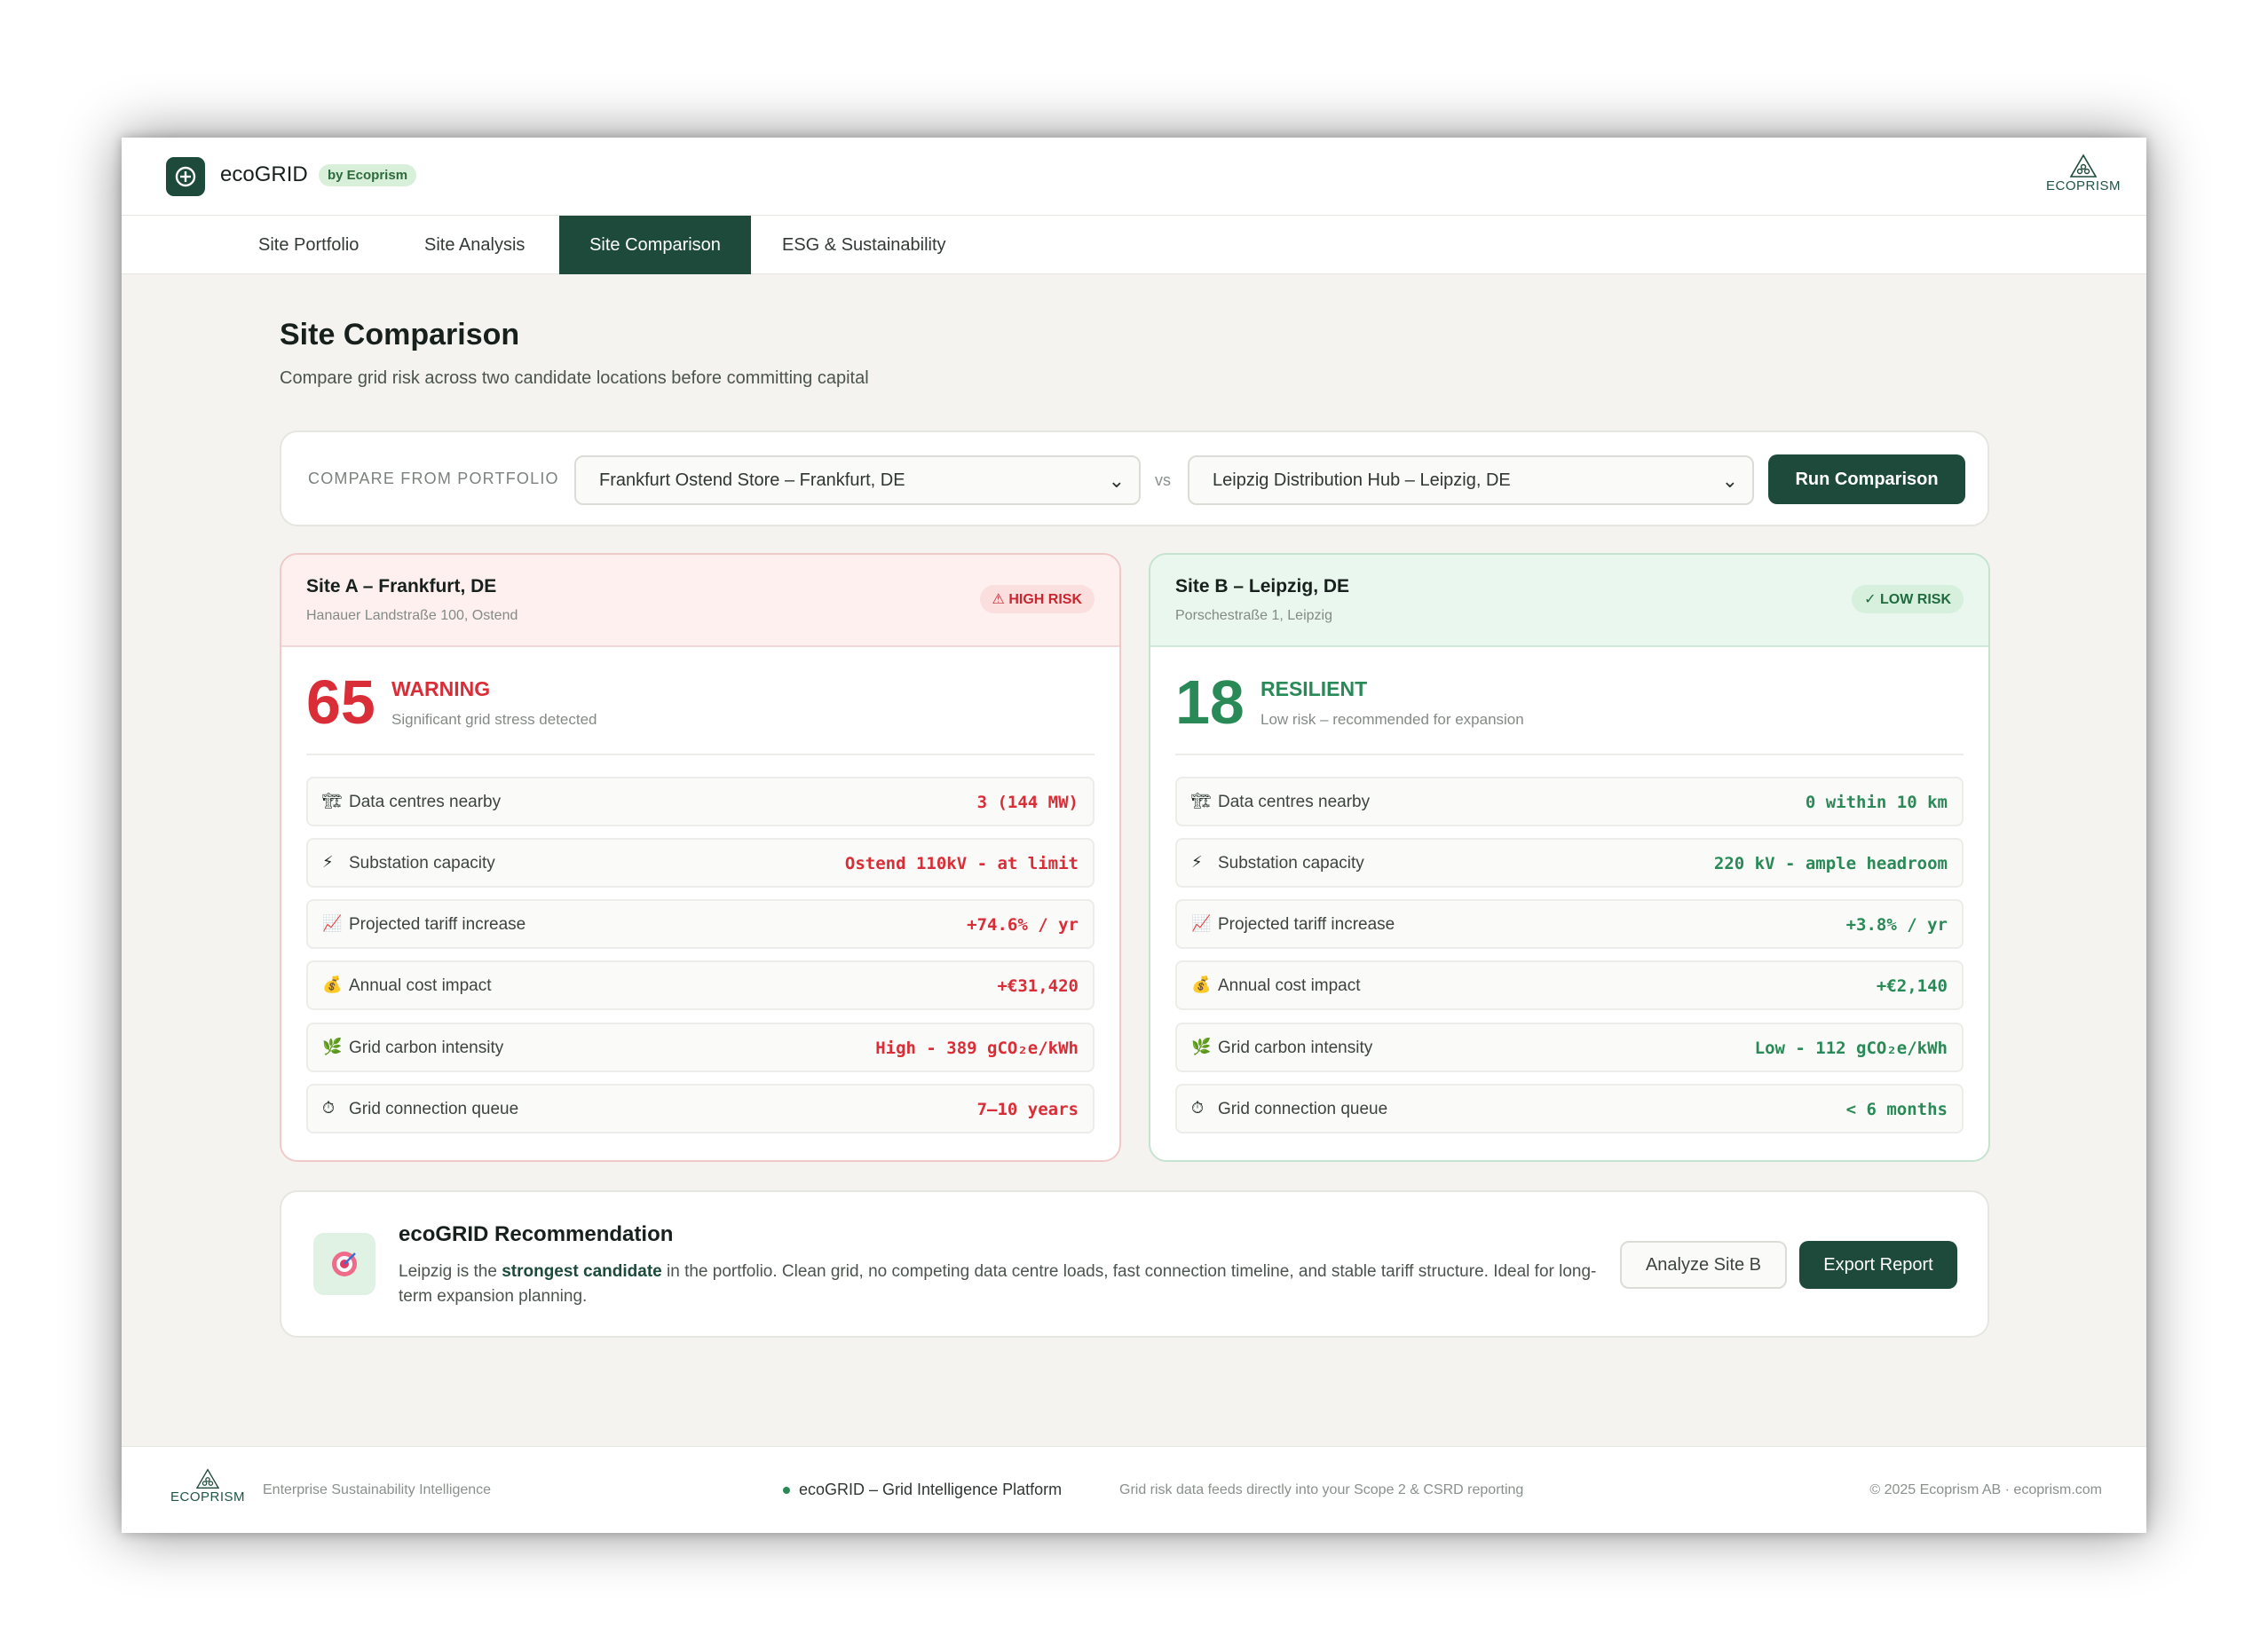 The height and width of the screenshot is (1643, 2268). Describe the element at coordinates (433, 478) in the screenshot. I see `compare-label: COMPARE FROM PORTFOLIO` at that location.